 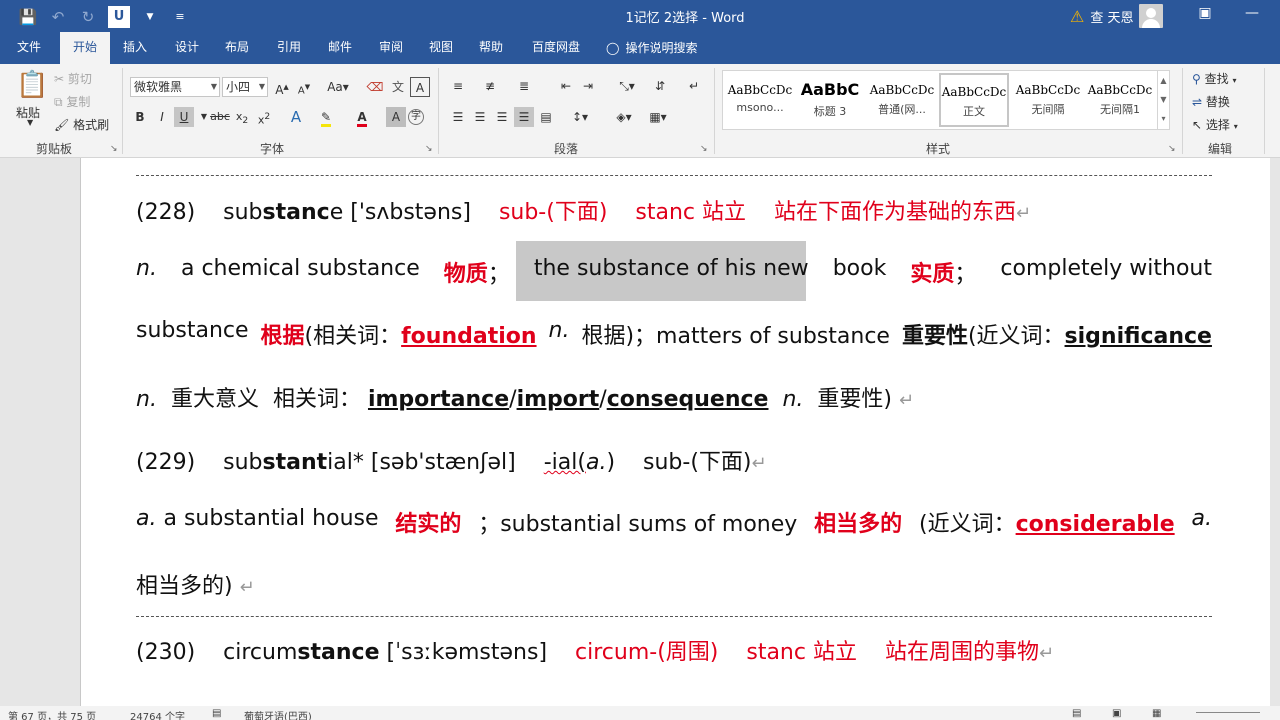 What do you see at coordinates (85, 48) in the screenshot?
I see `tab-home: 开始` at bounding box center [85, 48].